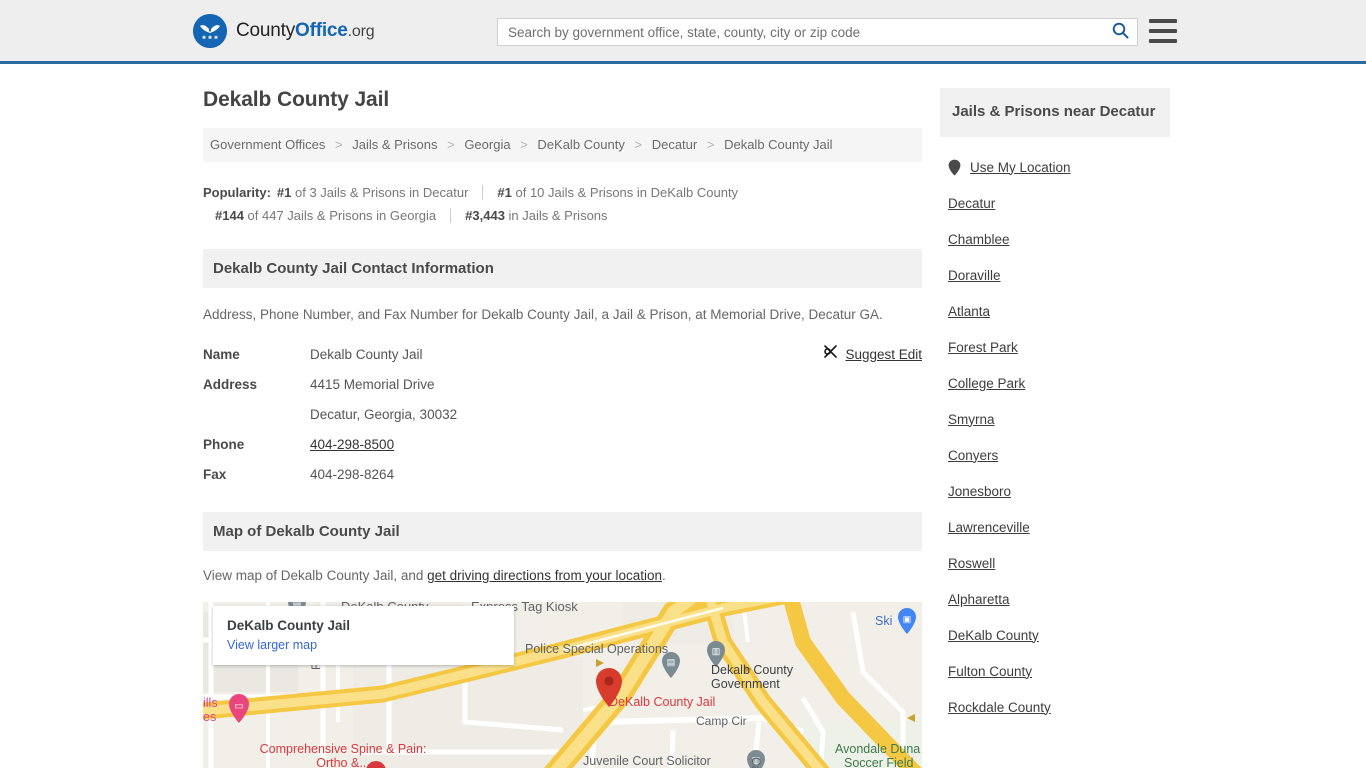  I want to click on popularity-text-2: of 447 Jails & Prisons in Georgia, so click(342, 215).